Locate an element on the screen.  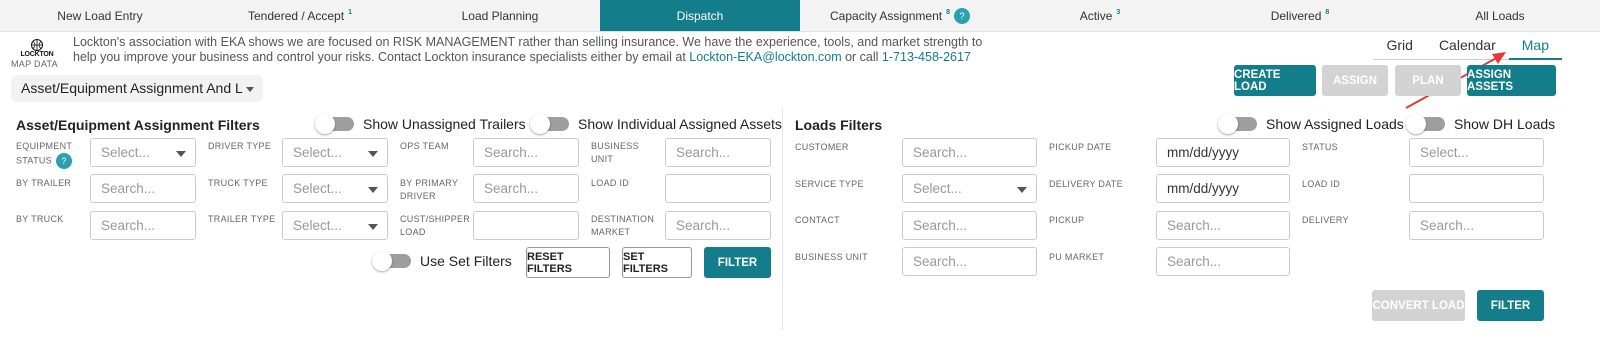
toggle-label: Show Assigned Loads is located at coordinates (1335, 124).